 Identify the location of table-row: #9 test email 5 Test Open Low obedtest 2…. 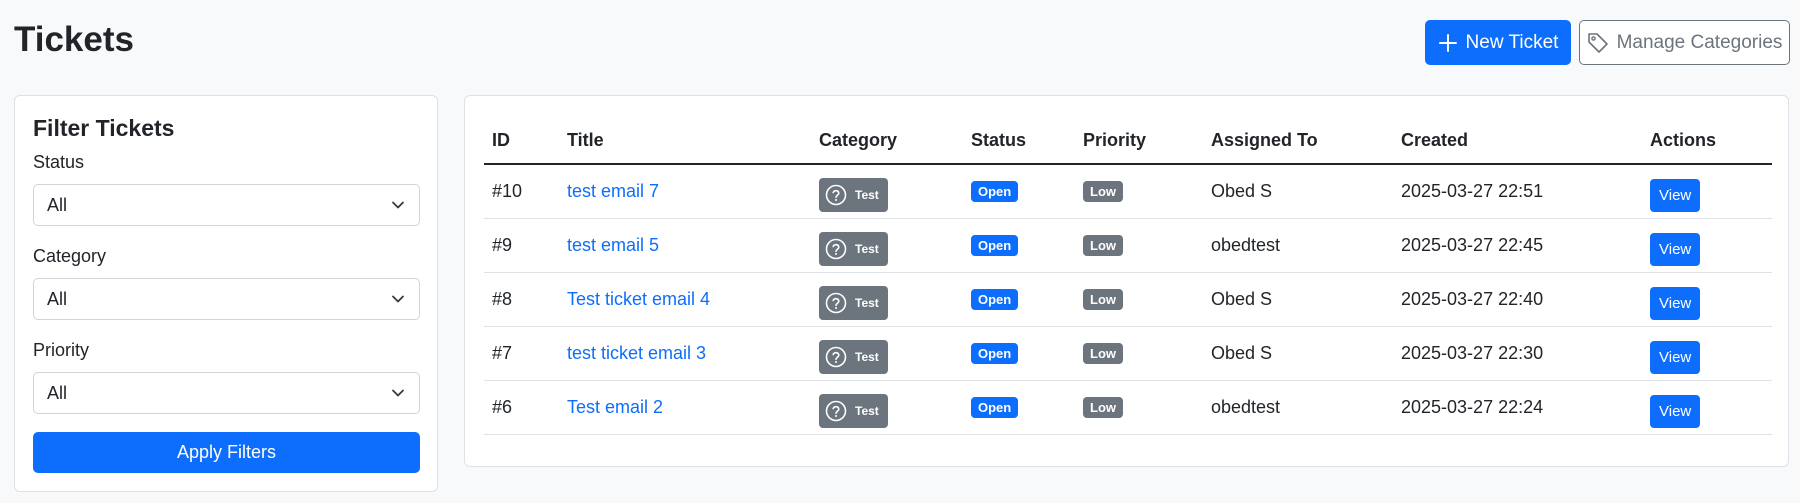
(1128, 245).